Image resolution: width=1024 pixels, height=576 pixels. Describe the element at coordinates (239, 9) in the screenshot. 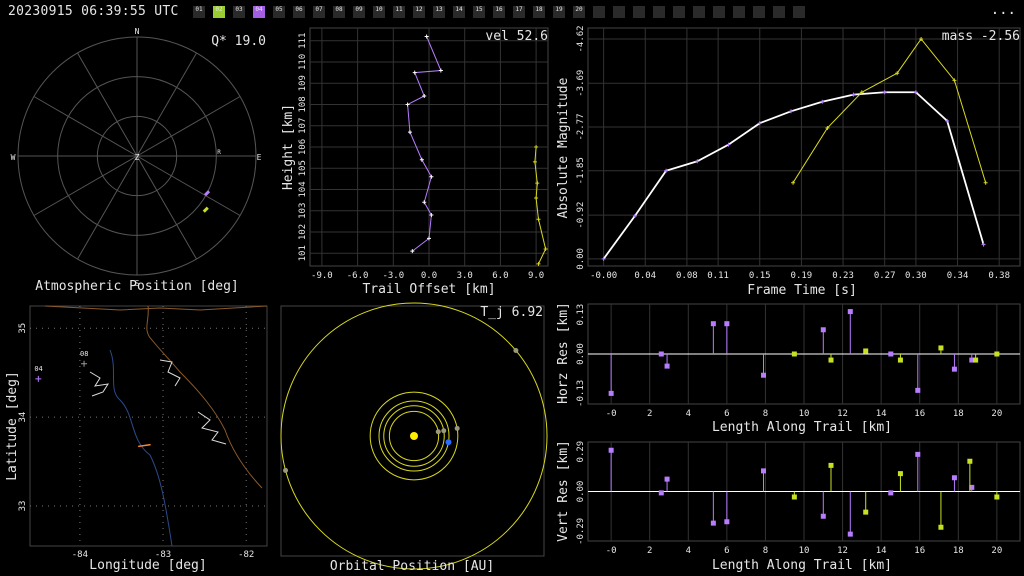

I see `station-label: 03` at that location.